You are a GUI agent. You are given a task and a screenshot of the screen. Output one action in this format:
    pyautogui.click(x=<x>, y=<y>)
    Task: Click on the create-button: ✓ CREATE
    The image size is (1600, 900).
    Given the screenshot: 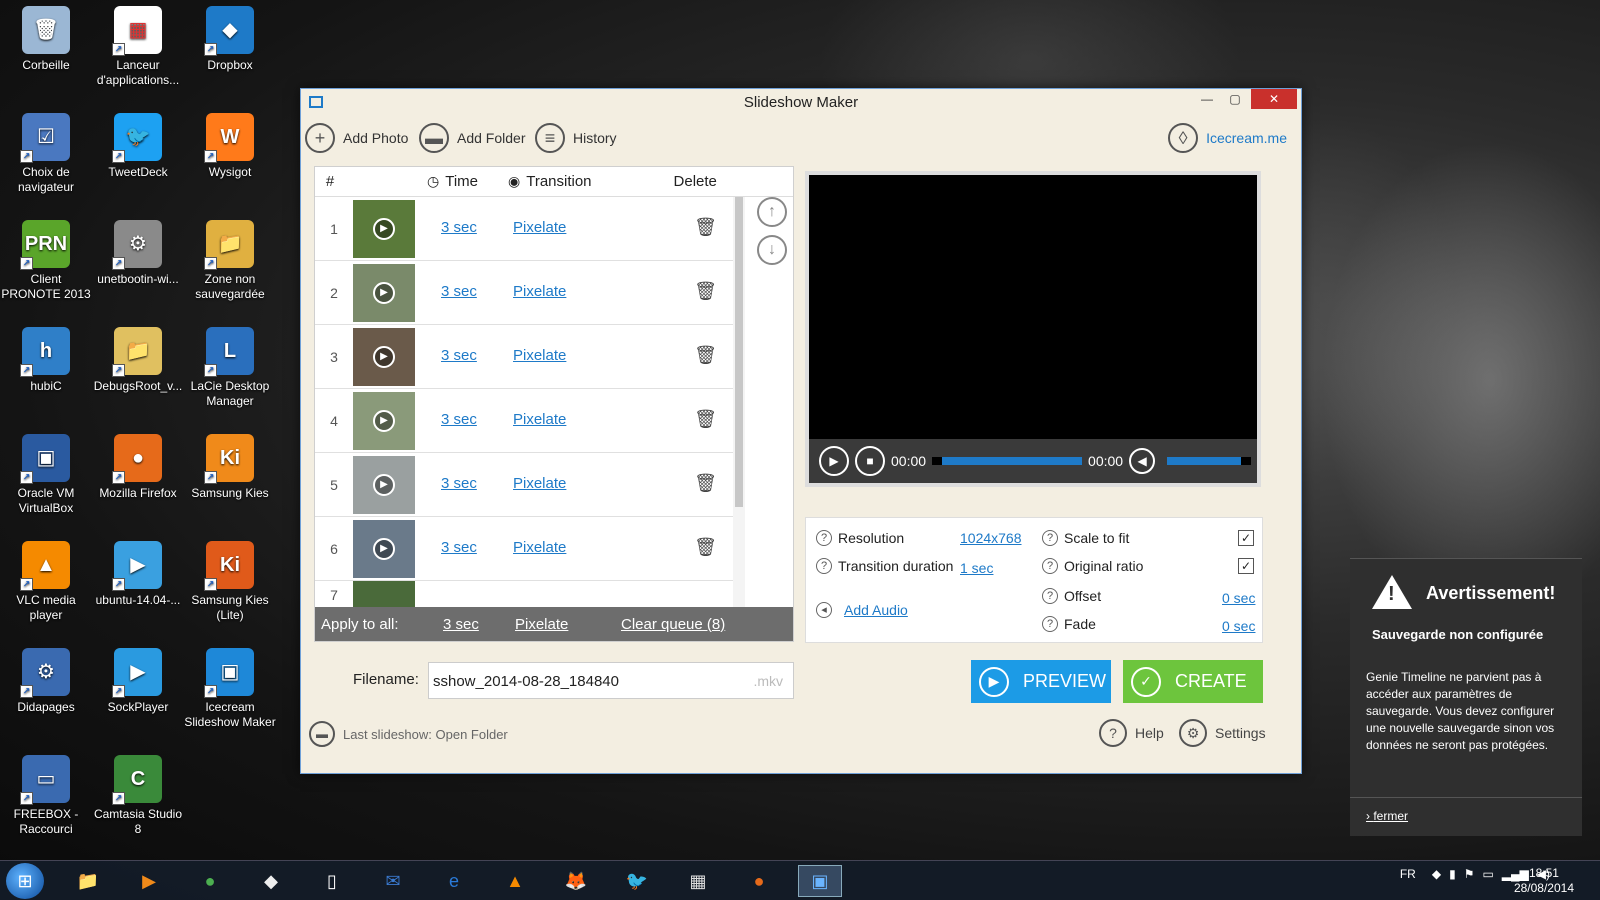 What is the action you would take?
    pyautogui.click(x=1193, y=681)
    